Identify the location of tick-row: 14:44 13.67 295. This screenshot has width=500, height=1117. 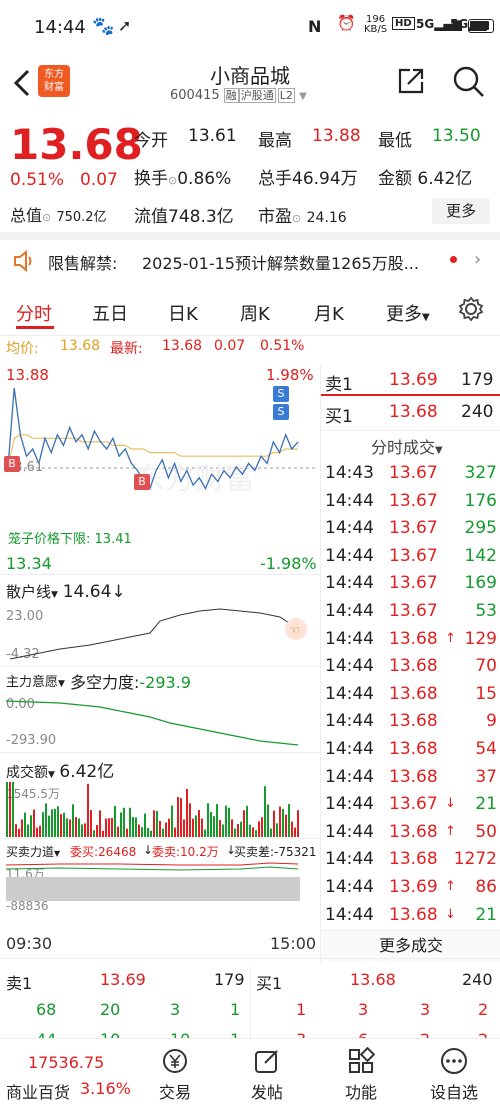
(410, 529).